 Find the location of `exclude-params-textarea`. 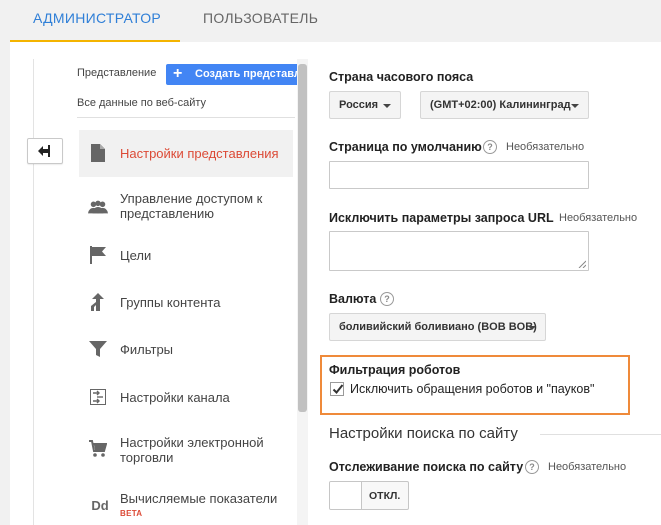

exclude-params-textarea is located at coordinates (459, 251).